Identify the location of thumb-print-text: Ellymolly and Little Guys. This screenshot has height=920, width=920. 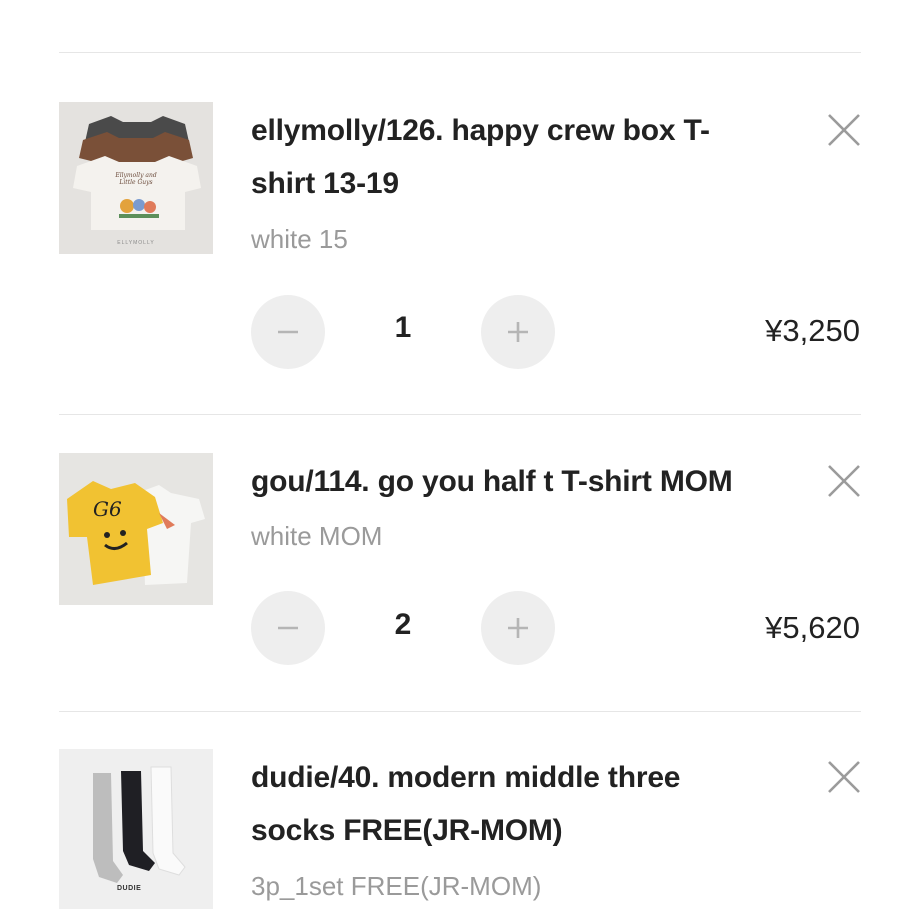
(136, 179).